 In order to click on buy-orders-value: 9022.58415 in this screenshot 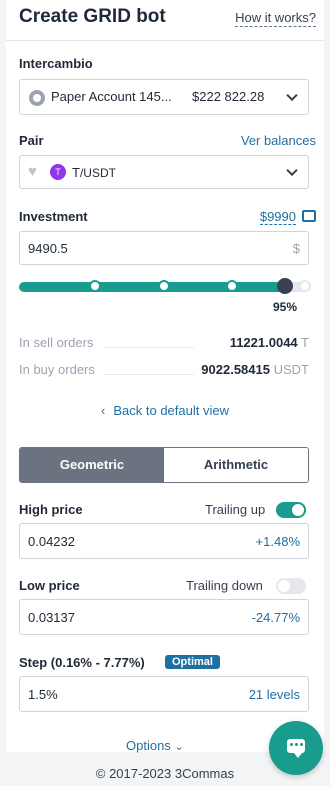, I will do `click(235, 369)`.